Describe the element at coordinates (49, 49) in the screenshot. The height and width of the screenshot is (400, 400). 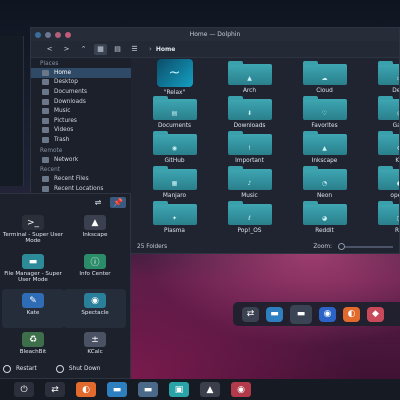
I see `back-icon: <` at that location.